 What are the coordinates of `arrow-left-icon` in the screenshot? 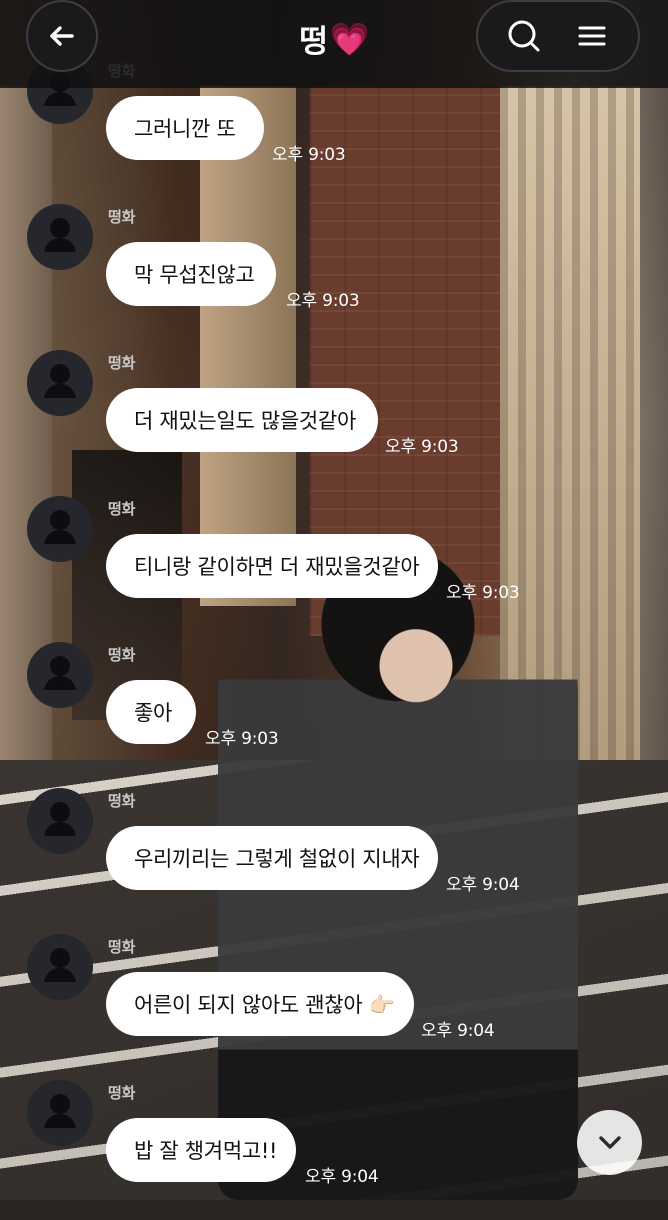 It's located at (62, 36).